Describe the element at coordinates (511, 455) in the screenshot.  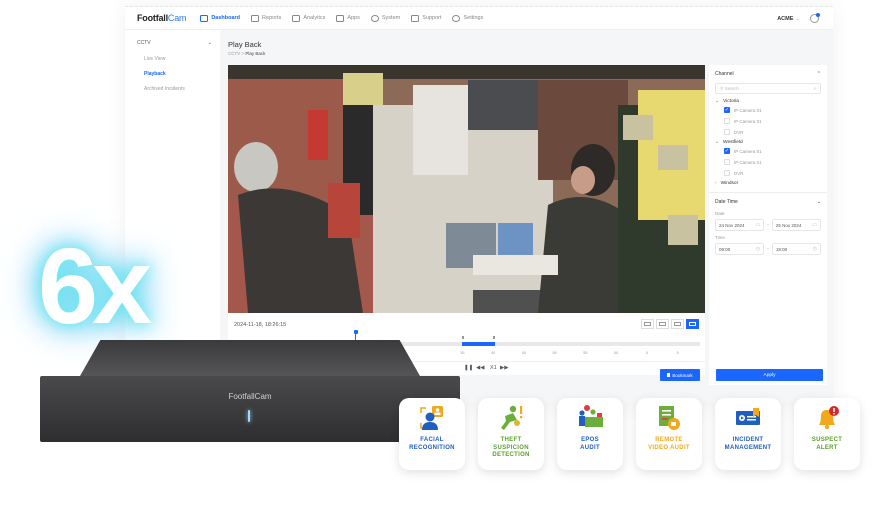
I see `feature-label-line: DETECTION` at that location.